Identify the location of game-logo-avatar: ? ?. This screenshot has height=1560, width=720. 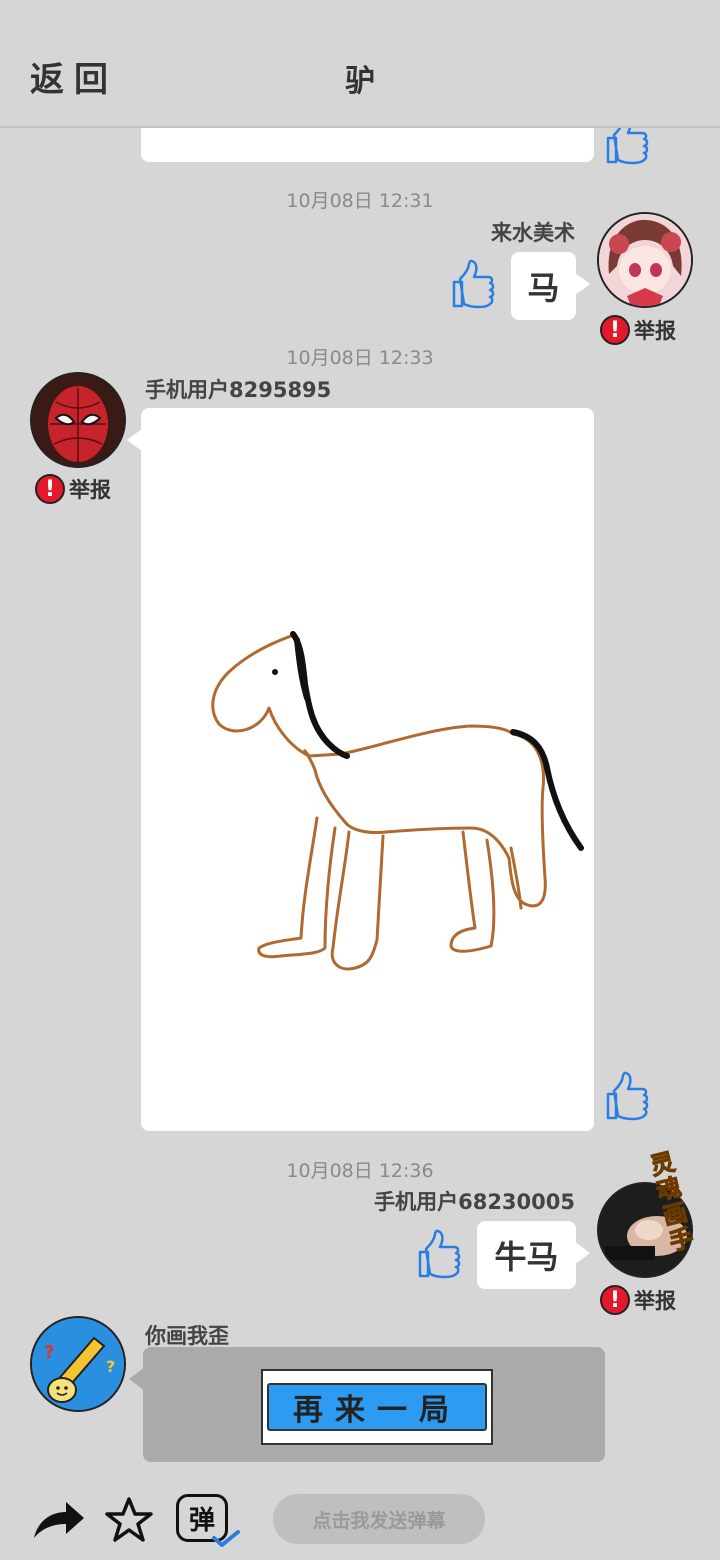
(78, 1364).